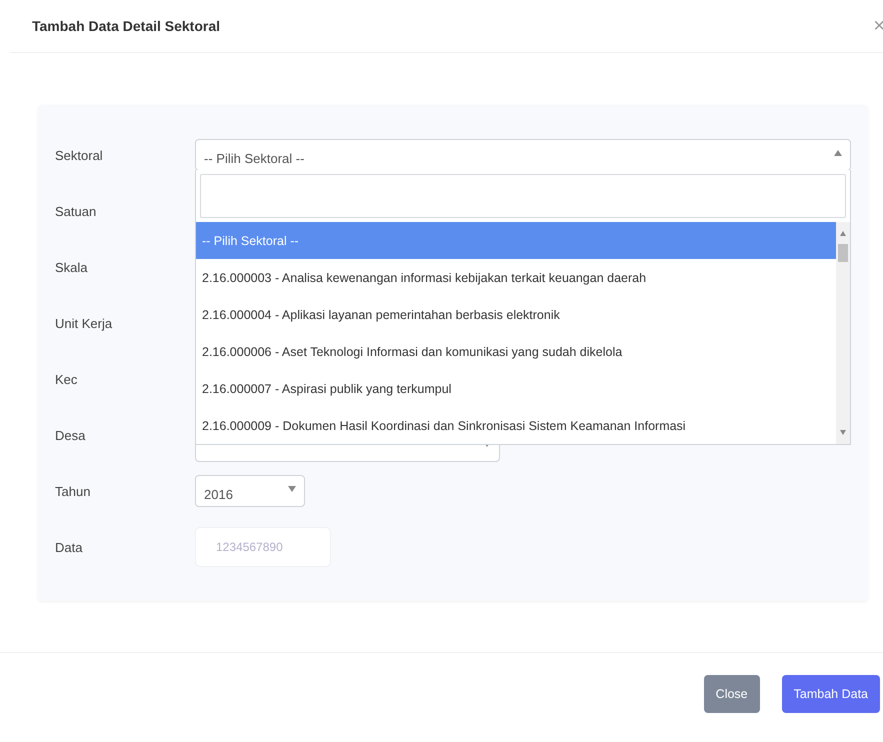  Describe the element at coordinates (73, 491) in the screenshot. I see `field-label: Tahun` at that location.